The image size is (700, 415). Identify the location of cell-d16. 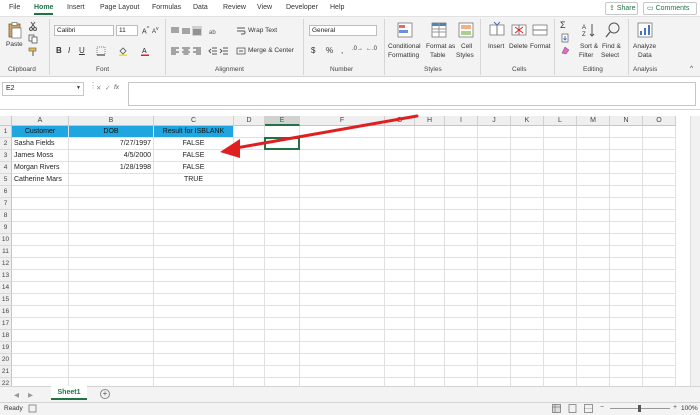
(249, 312).